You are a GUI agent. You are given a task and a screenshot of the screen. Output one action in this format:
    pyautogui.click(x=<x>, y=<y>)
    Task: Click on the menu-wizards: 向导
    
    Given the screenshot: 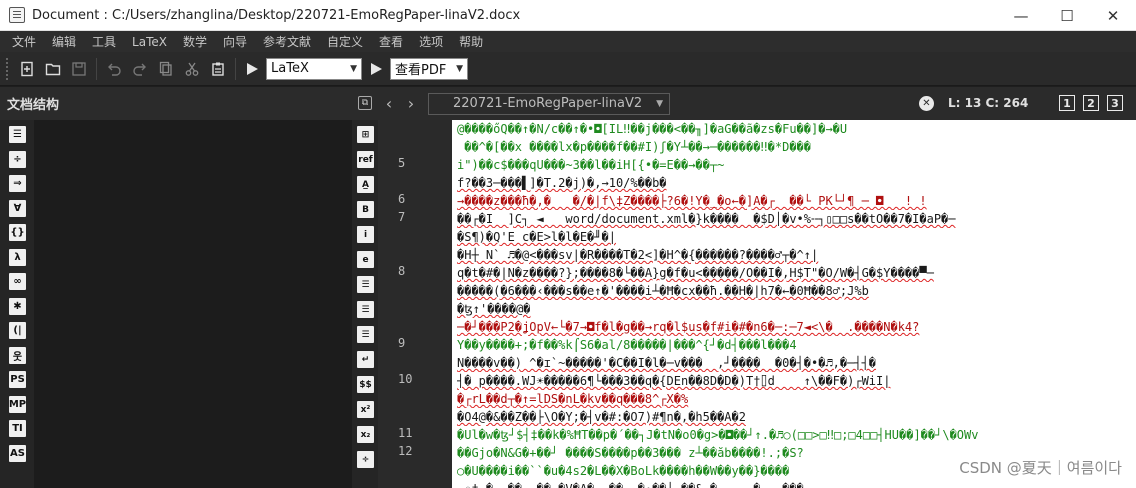 What is the action you would take?
    pyautogui.click(x=235, y=41)
    